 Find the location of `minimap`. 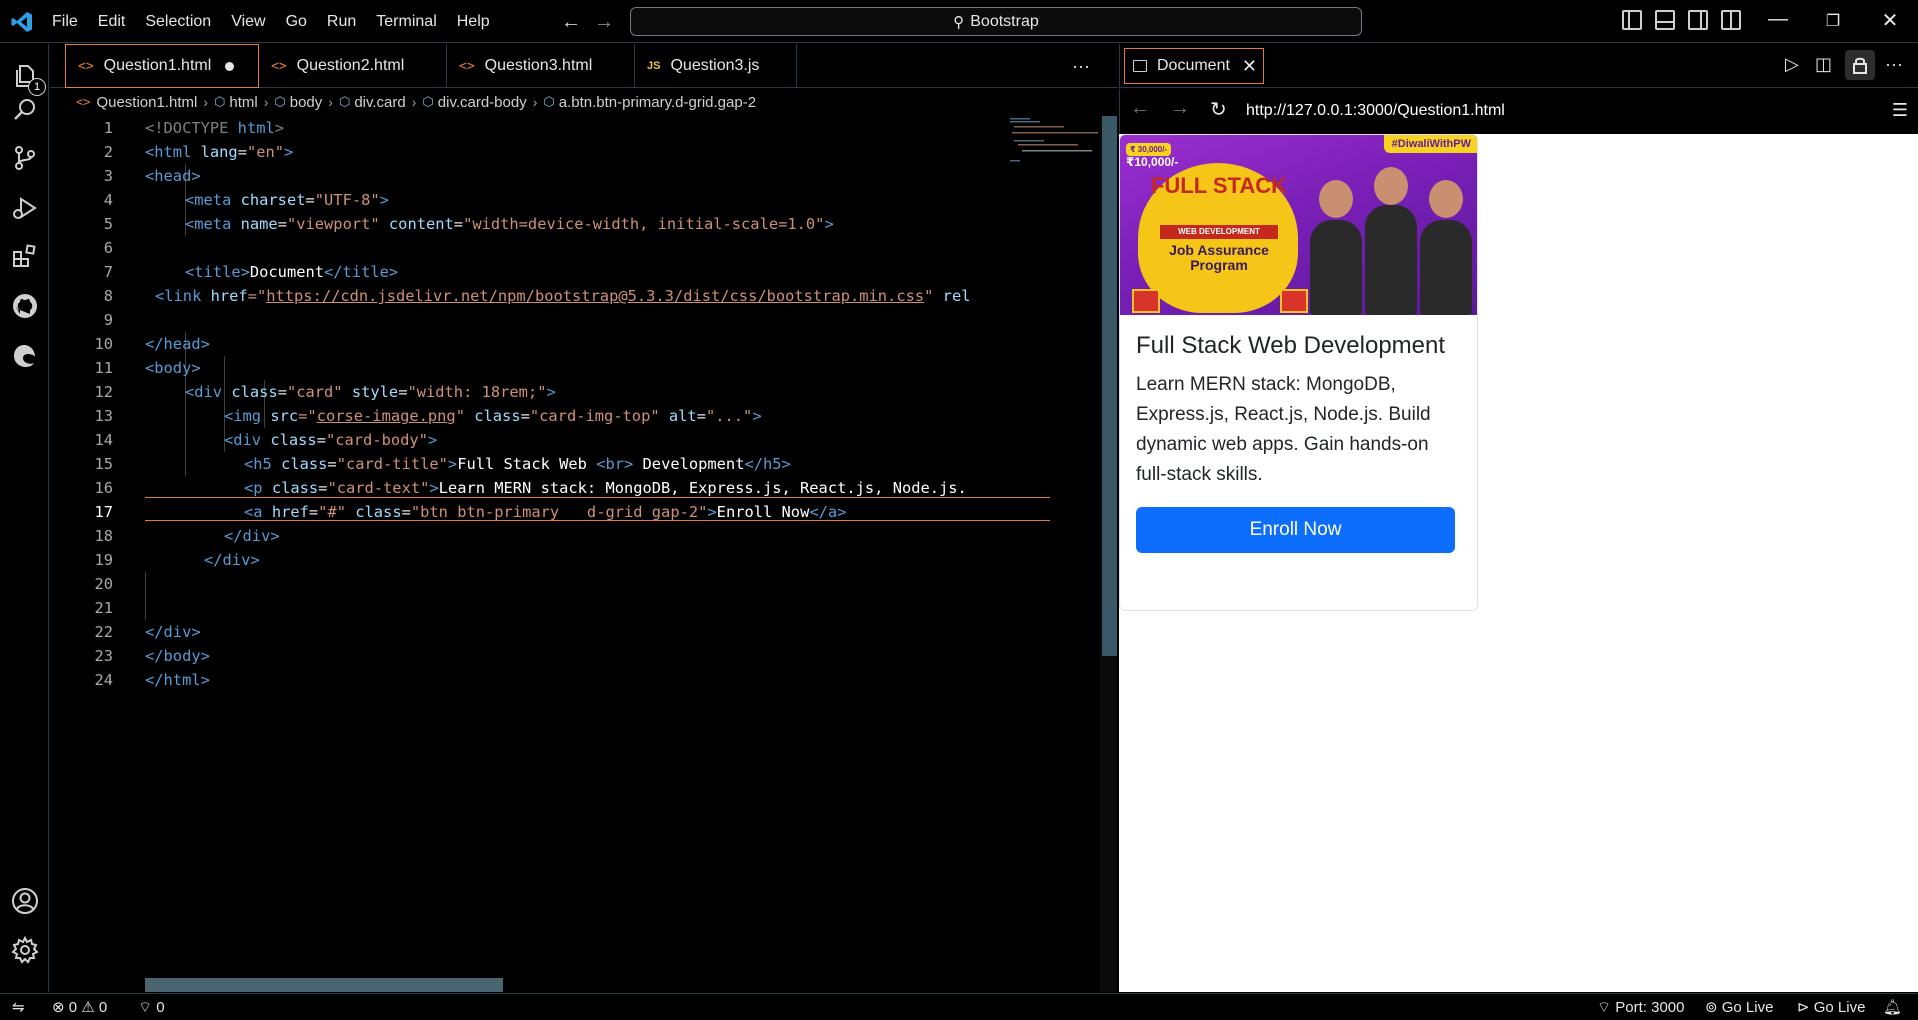

minimap is located at coordinates (1053, 141).